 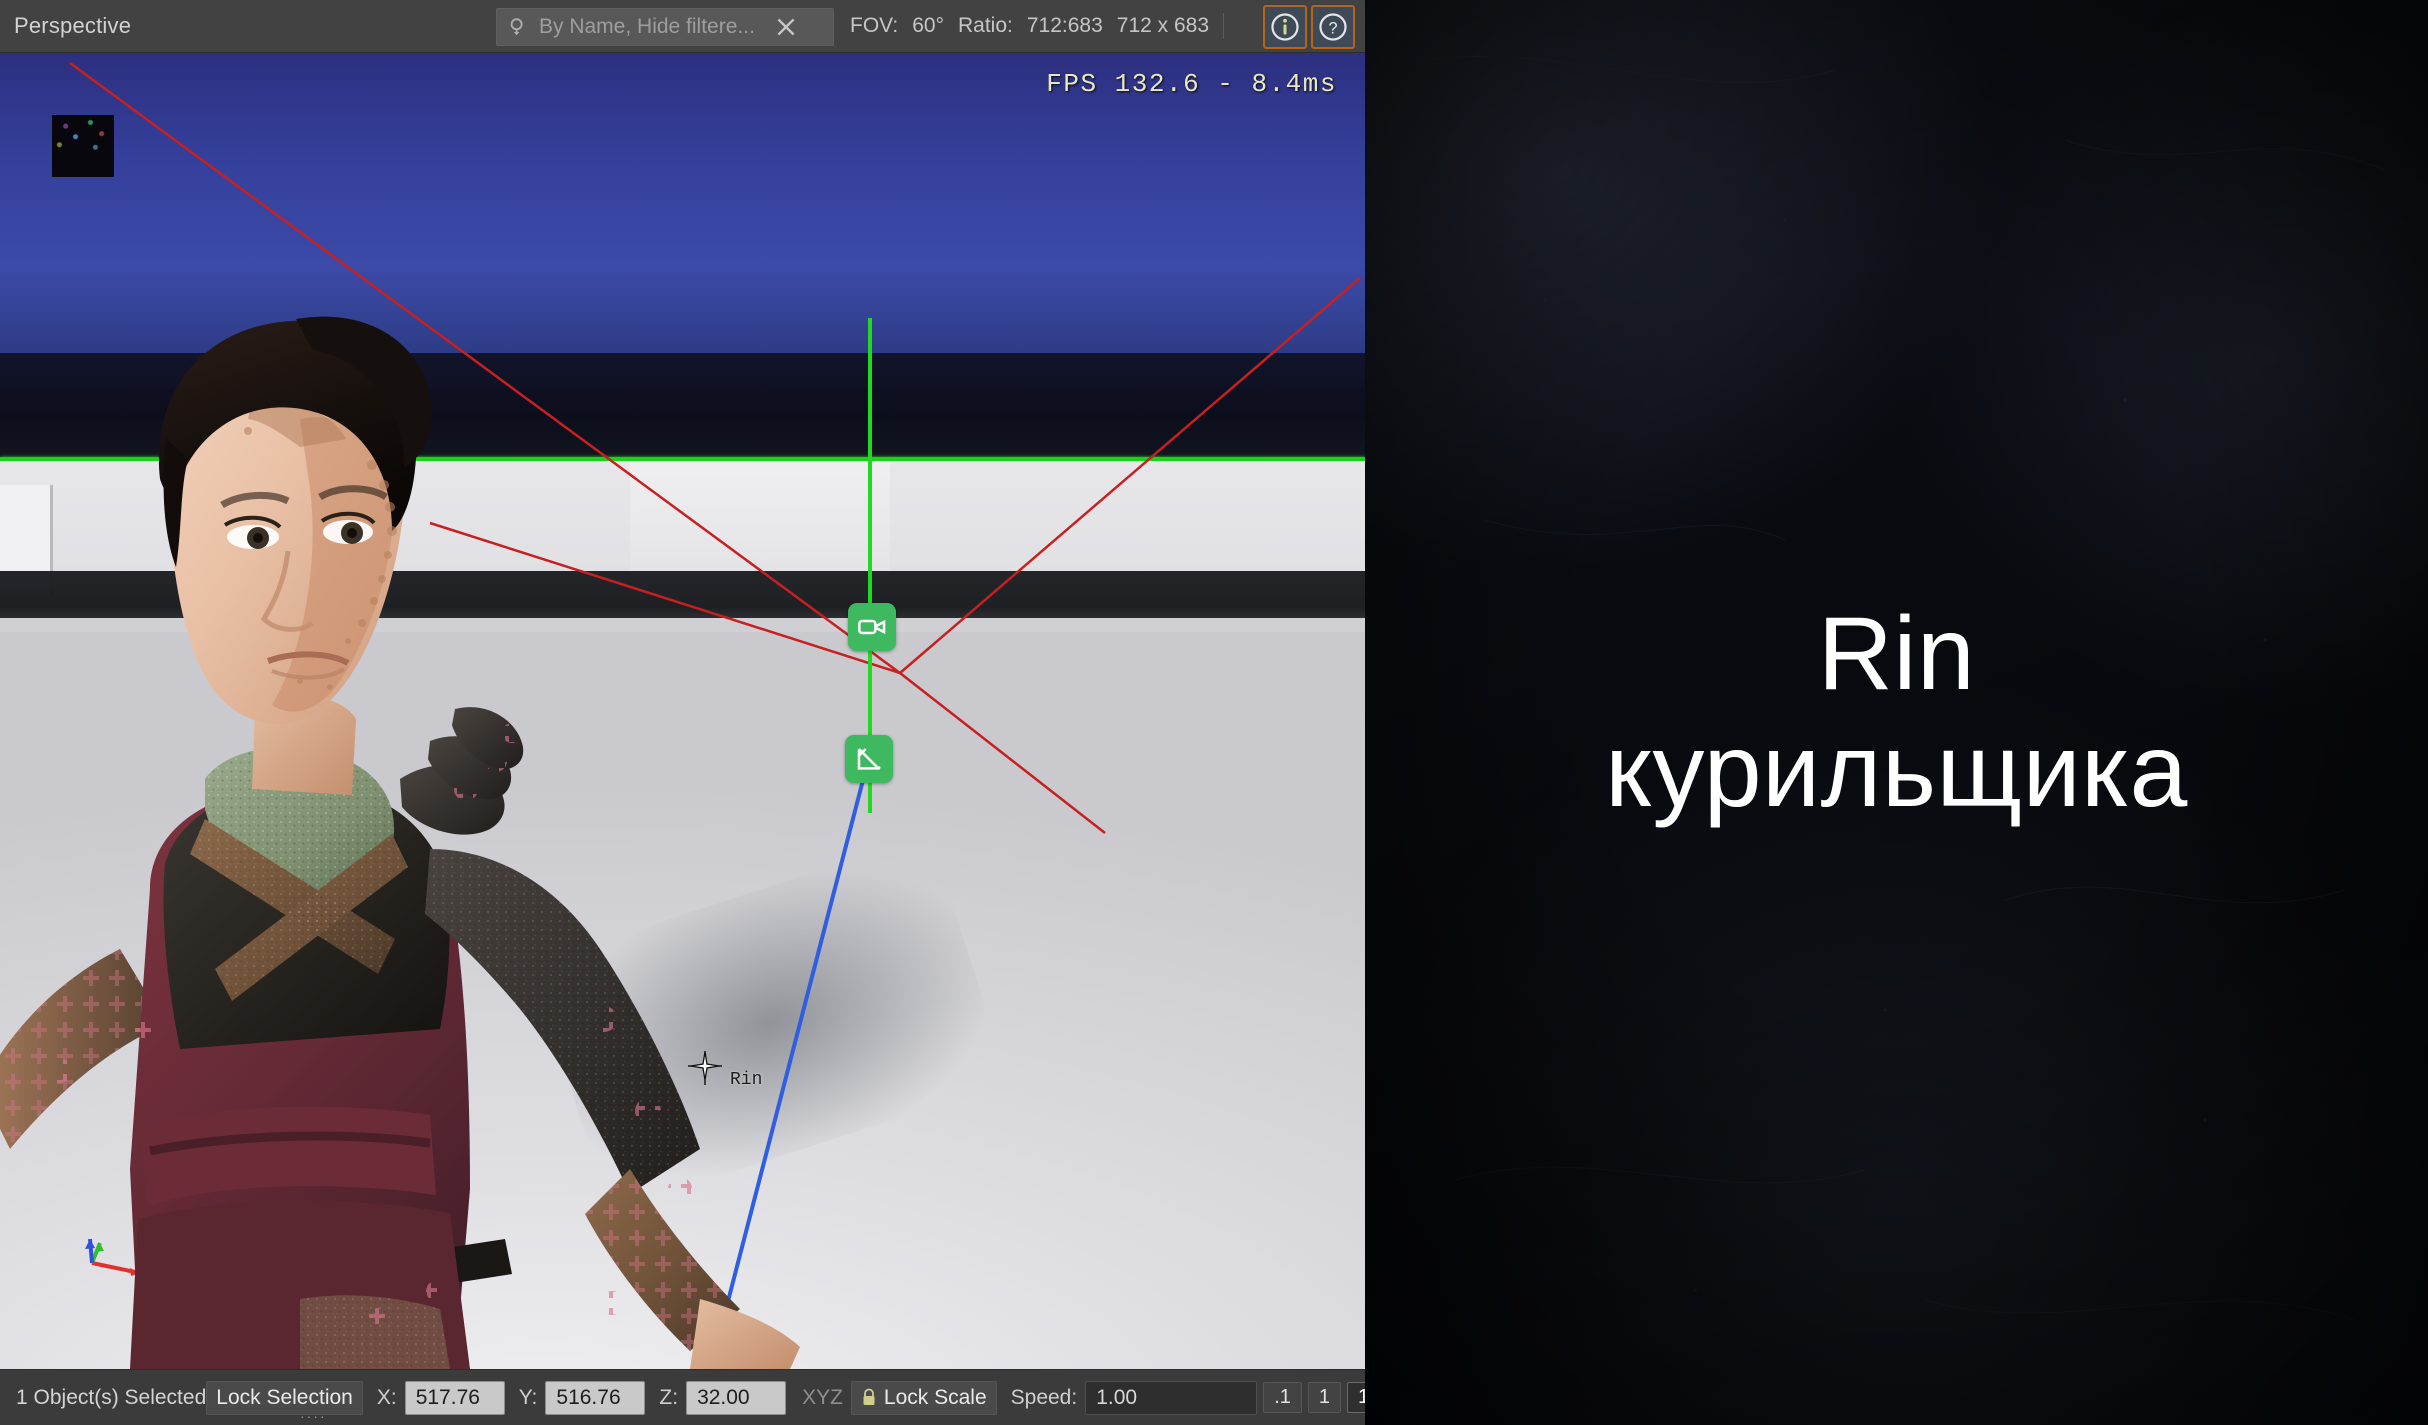 What do you see at coordinates (1356, 1397) in the screenshot?
I see `step-button-10: 10` at bounding box center [1356, 1397].